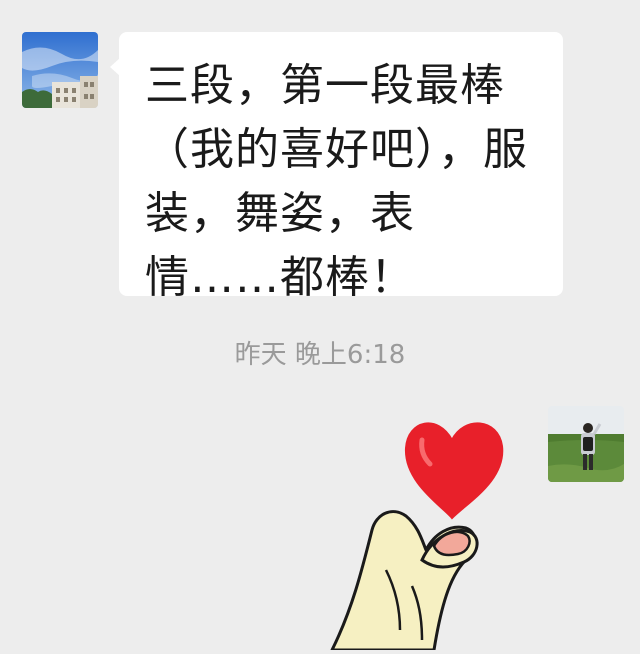 The height and width of the screenshot is (654, 640). I want to click on my-avatar-image, so click(586, 444).